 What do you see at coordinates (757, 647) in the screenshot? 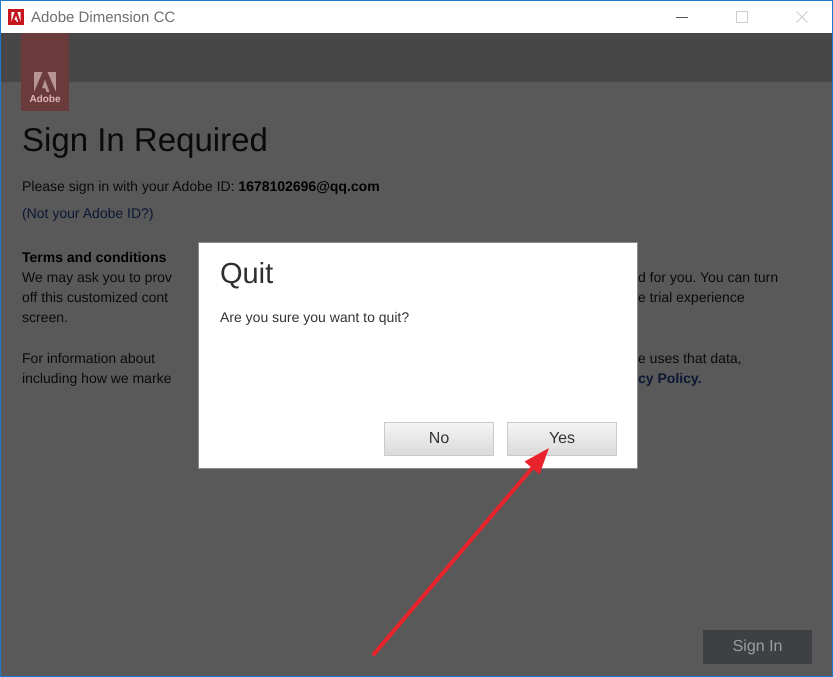
I see `sign-in-button: Sign In` at bounding box center [757, 647].